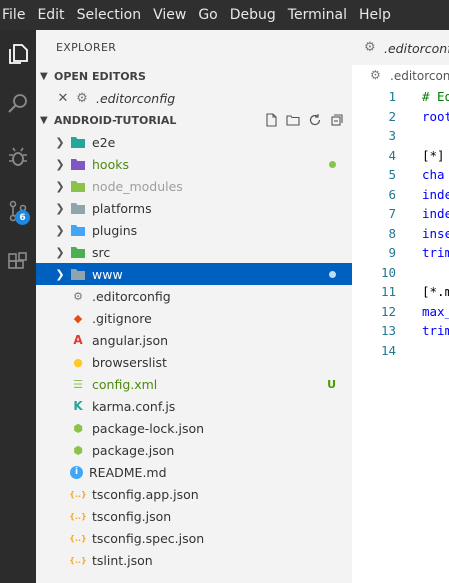 This screenshot has height=583, width=449. What do you see at coordinates (392, 116) in the screenshot?
I see `line-number: 2` at bounding box center [392, 116].